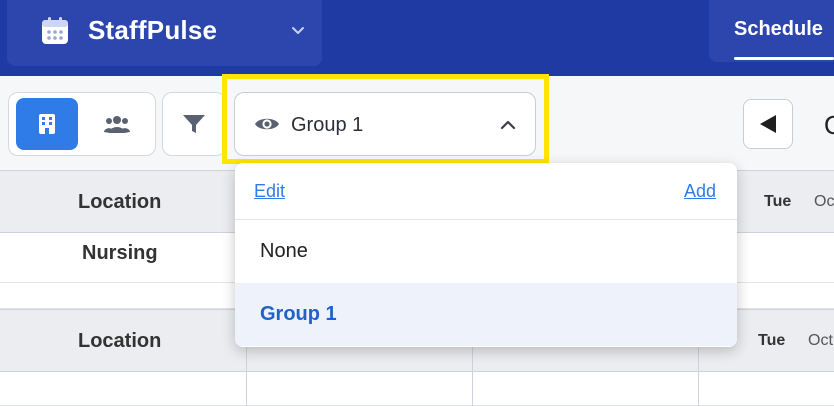 The image size is (834, 406). What do you see at coordinates (417, 389) in the screenshot?
I see `table-row` at bounding box center [417, 389].